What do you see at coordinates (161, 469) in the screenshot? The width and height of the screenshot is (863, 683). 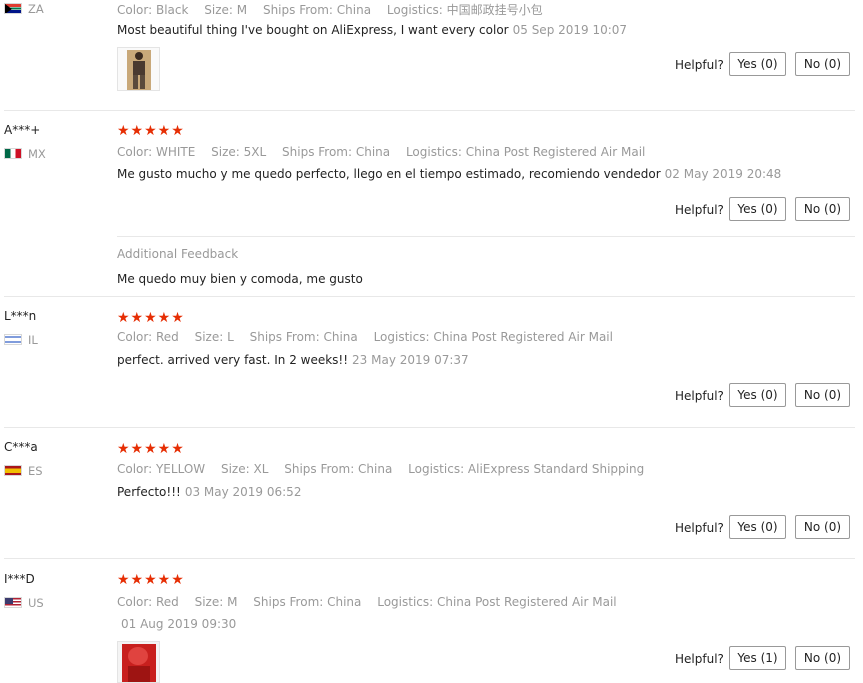 I see `order-color: Color: YELLOW` at bounding box center [161, 469].